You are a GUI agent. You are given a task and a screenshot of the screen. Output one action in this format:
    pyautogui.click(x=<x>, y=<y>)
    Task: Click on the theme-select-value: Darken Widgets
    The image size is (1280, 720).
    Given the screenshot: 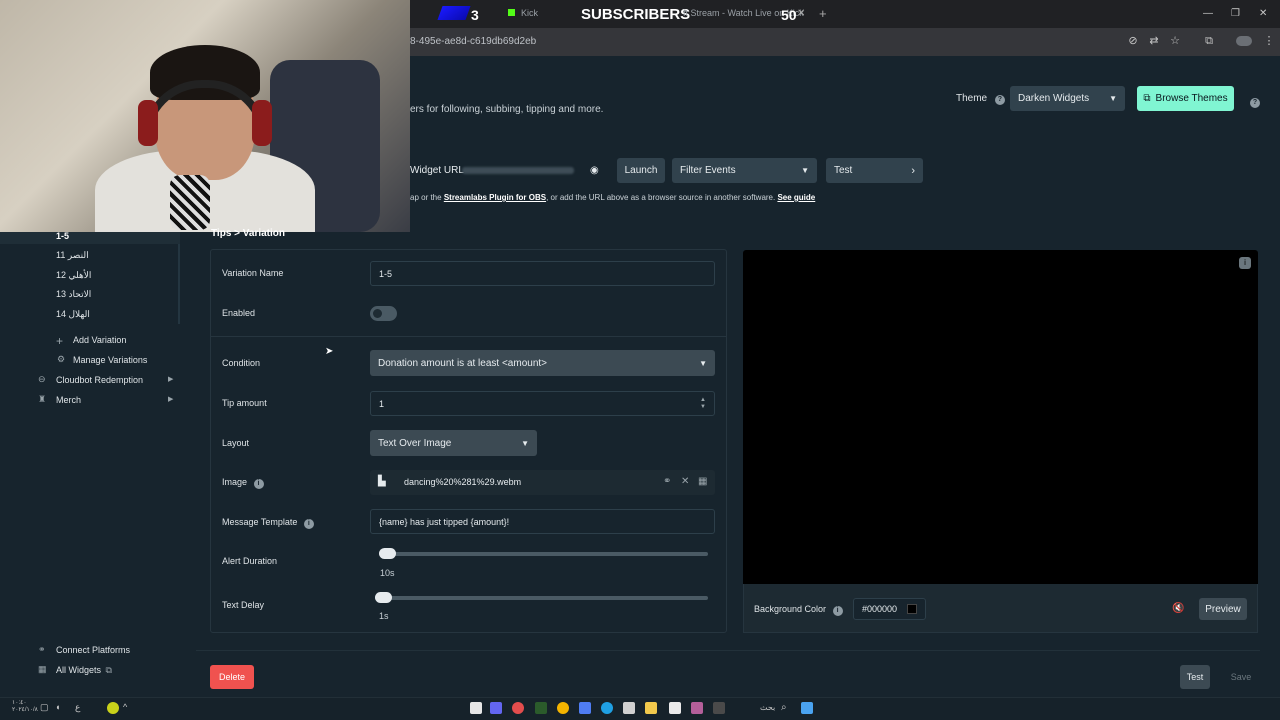 What is the action you would take?
    pyautogui.click(x=1054, y=98)
    